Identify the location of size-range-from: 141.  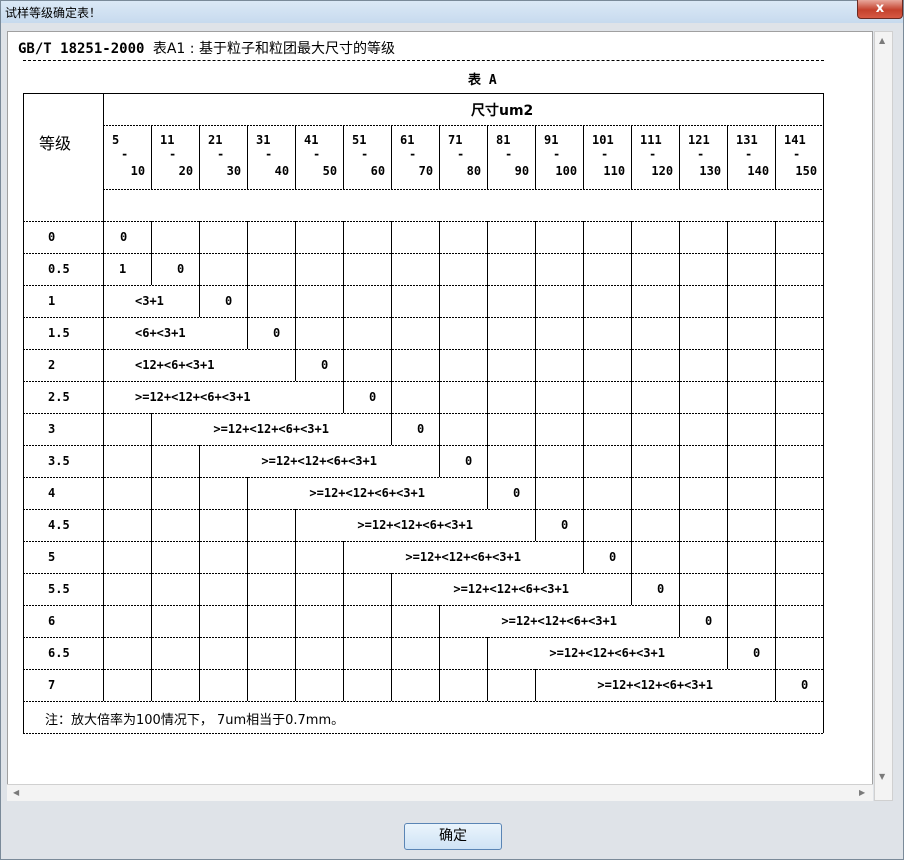
(795, 140).